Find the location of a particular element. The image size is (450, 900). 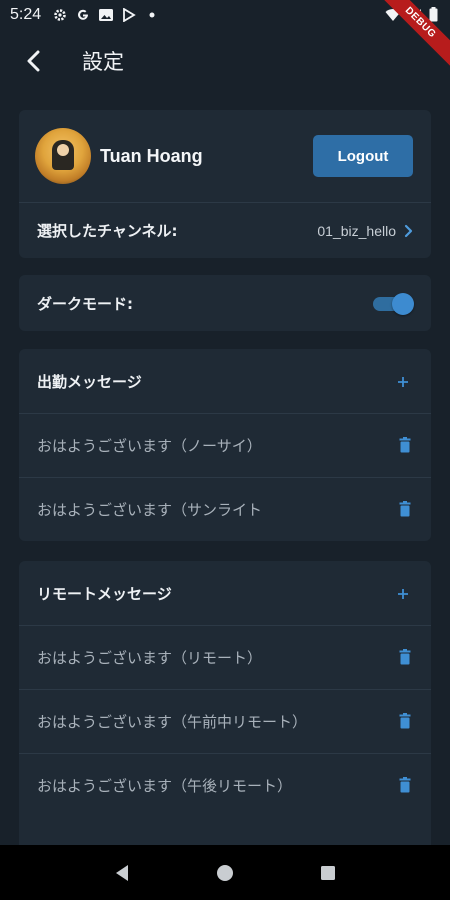

channel-label: 選択したチャンネル: is located at coordinates (107, 231).